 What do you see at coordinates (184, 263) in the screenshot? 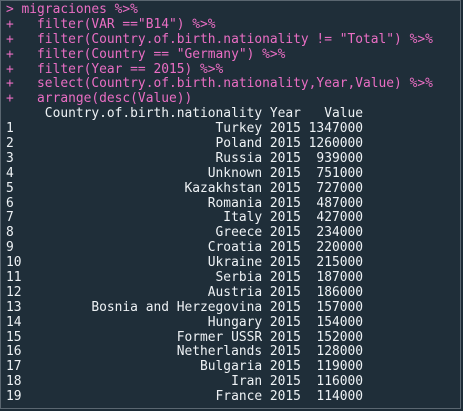
I see `output-row: 10 Ukraine 2015 215000` at bounding box center [184, 263].